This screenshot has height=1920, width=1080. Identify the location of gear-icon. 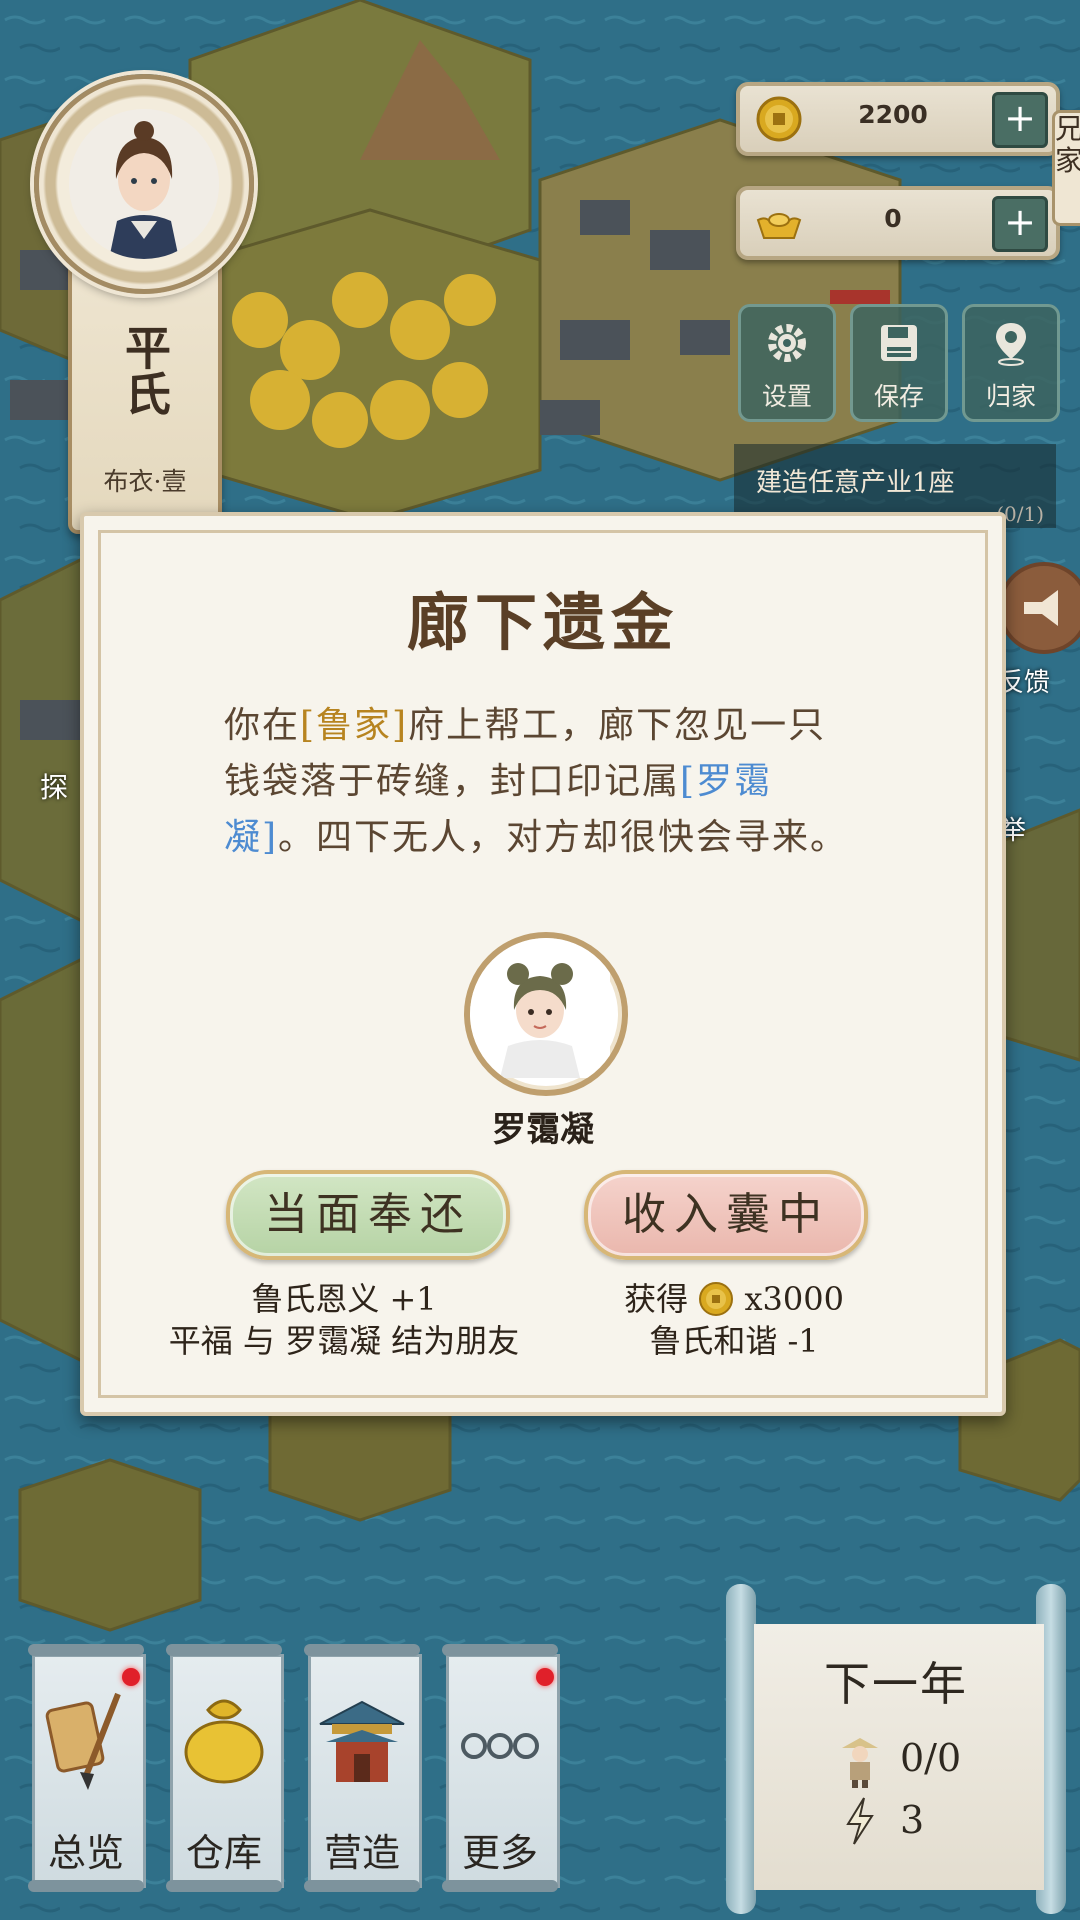
(787, 343).